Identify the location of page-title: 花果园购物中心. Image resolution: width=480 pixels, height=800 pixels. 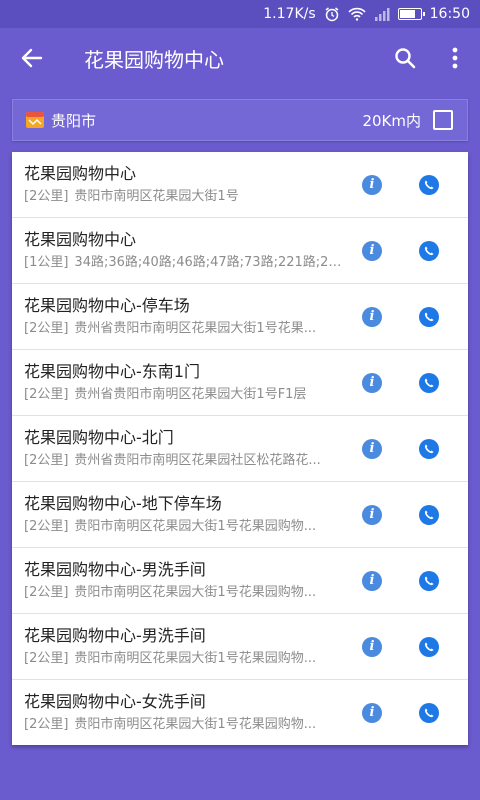
(154, 59).